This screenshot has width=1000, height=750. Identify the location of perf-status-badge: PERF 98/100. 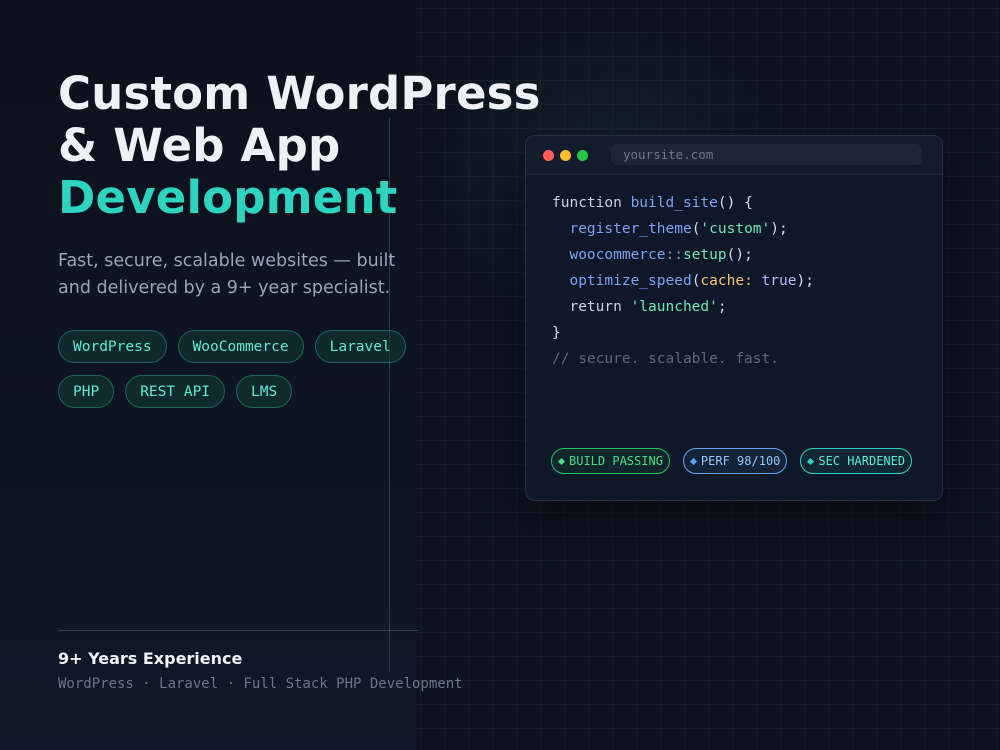
(735, 461).